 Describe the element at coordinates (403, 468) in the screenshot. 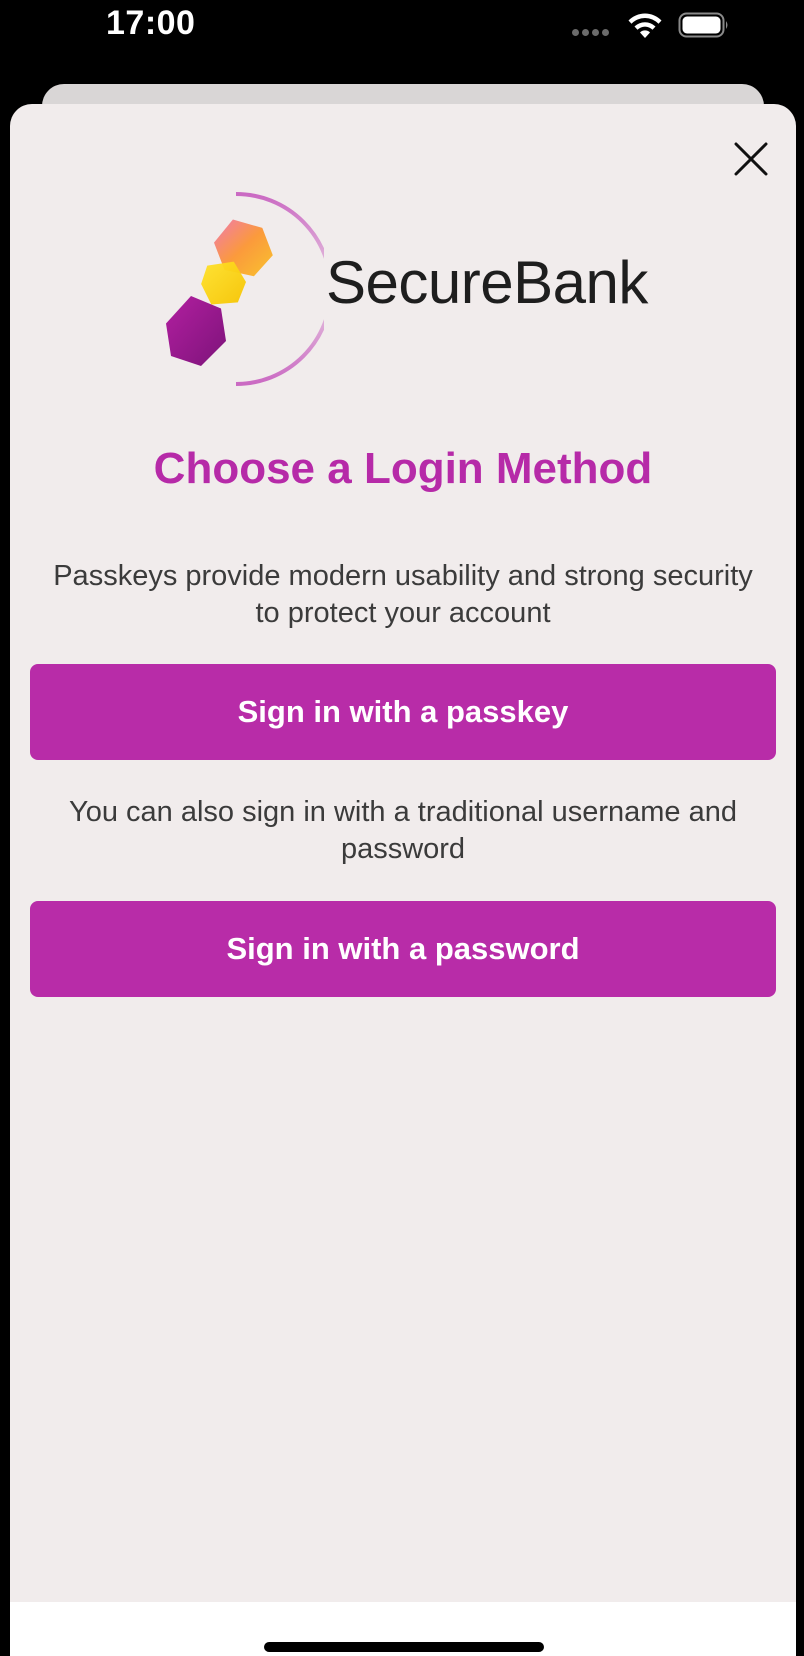

I see `page-title: Choose a Login Method` at that location.